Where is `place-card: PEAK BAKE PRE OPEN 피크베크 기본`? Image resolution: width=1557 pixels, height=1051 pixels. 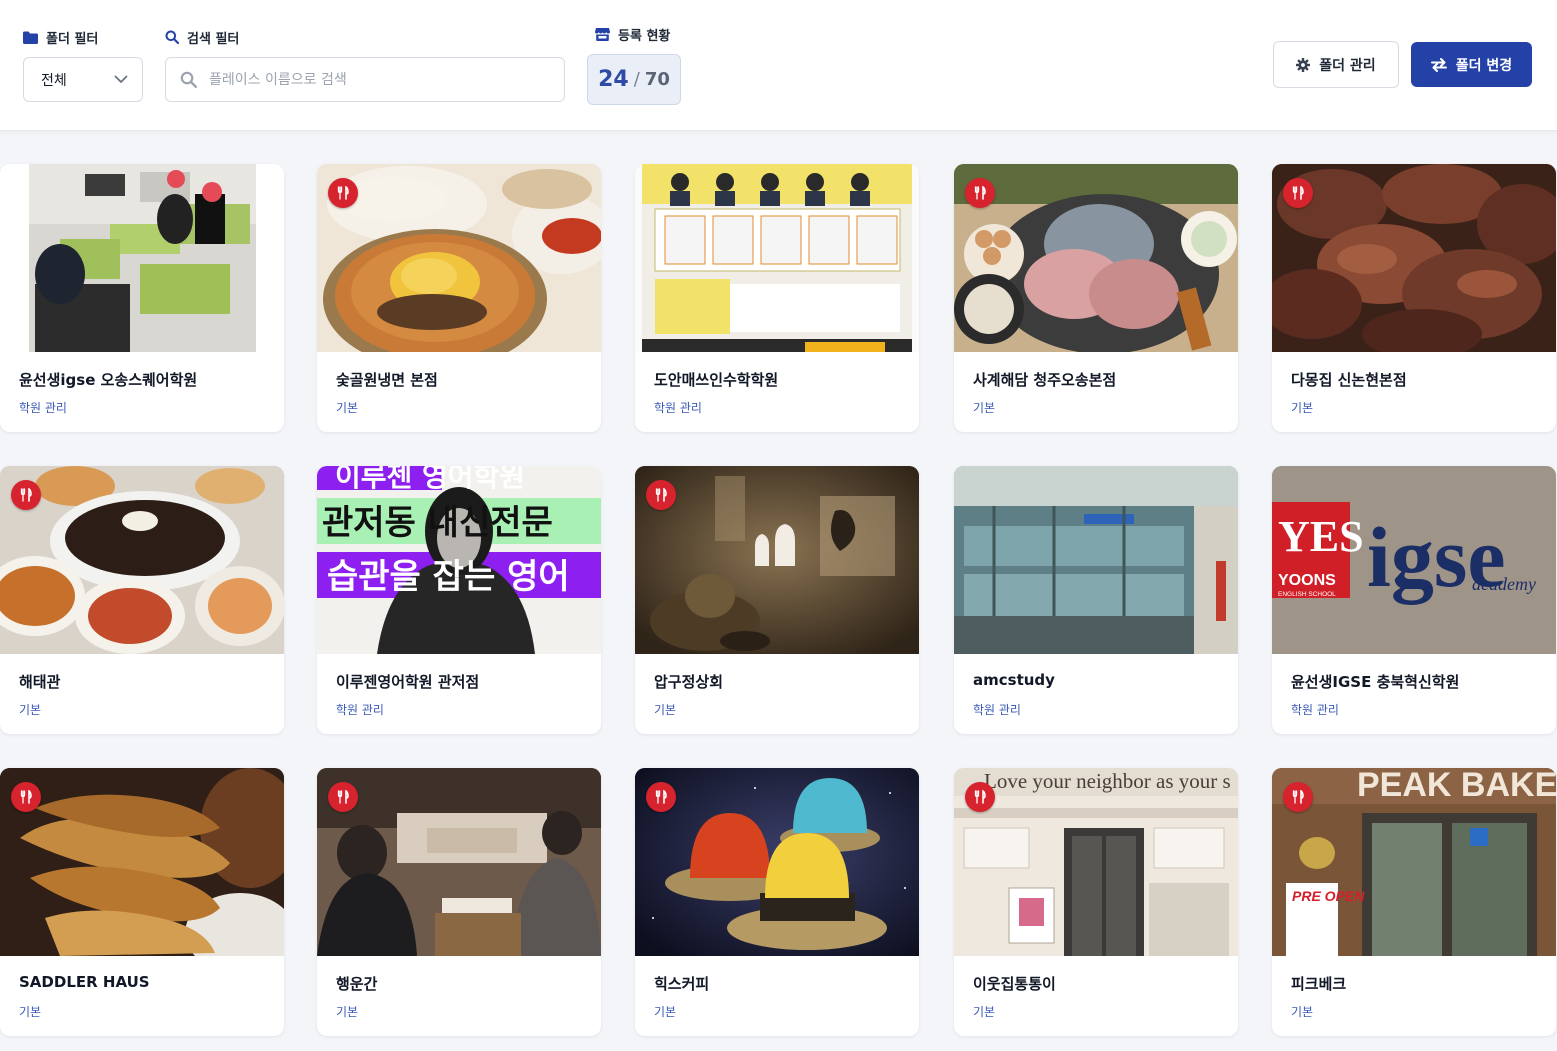
place-card: PEAK BAKE PRE OPEN 피크베크 기본 is located at coordinates (1414, 902).